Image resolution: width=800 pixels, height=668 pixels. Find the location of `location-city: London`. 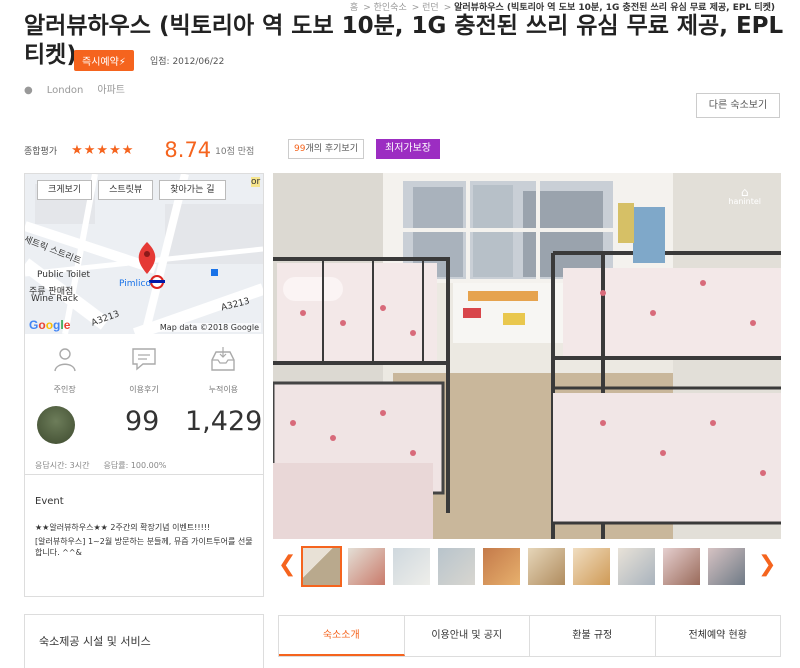

location-city: London is located at coordinates (65, 90).